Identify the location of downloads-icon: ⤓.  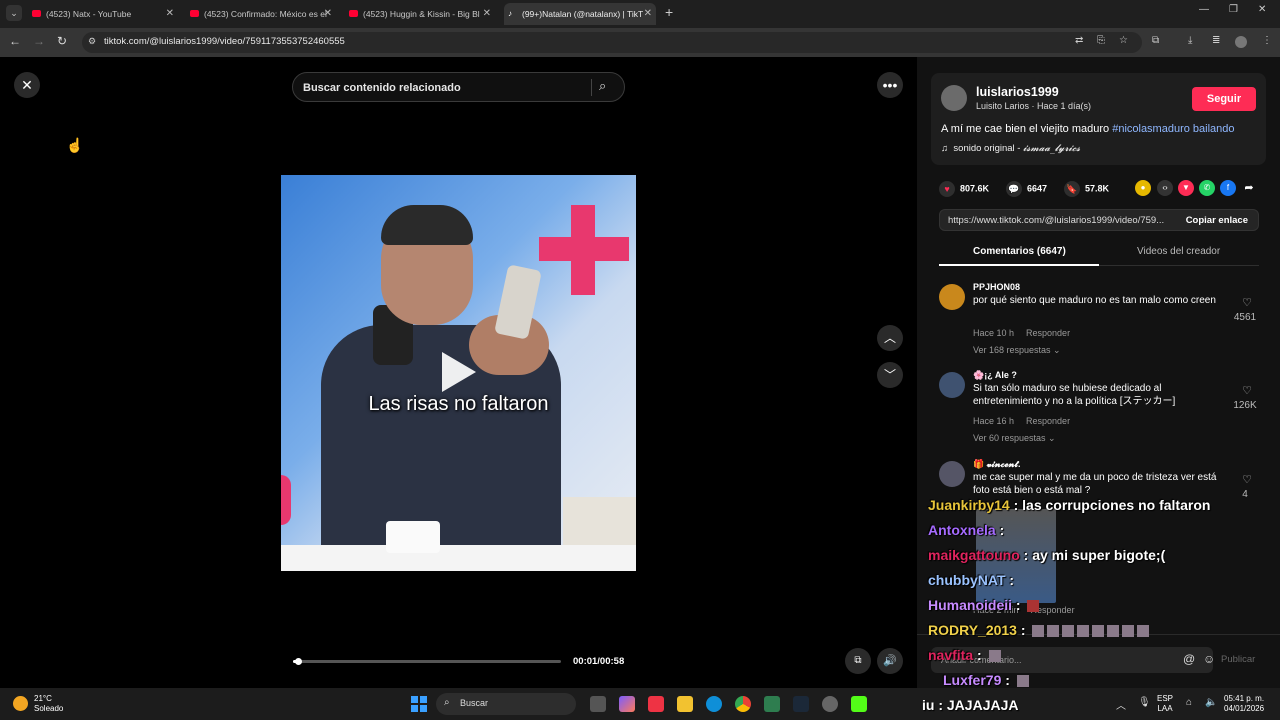
(1190, 40).